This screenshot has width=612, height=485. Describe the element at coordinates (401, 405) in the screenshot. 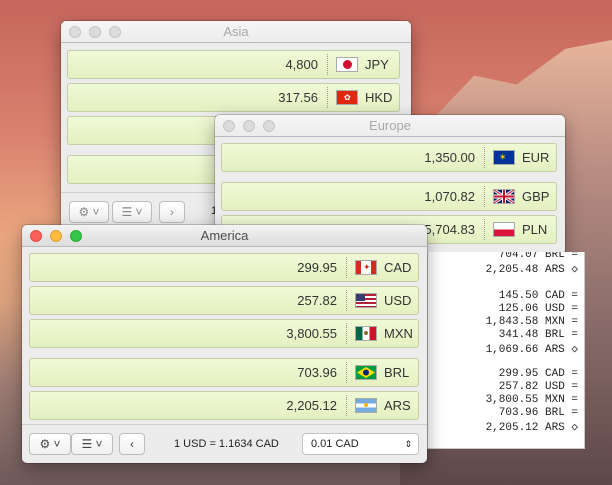

I see `currency-code: ARS` at that location.